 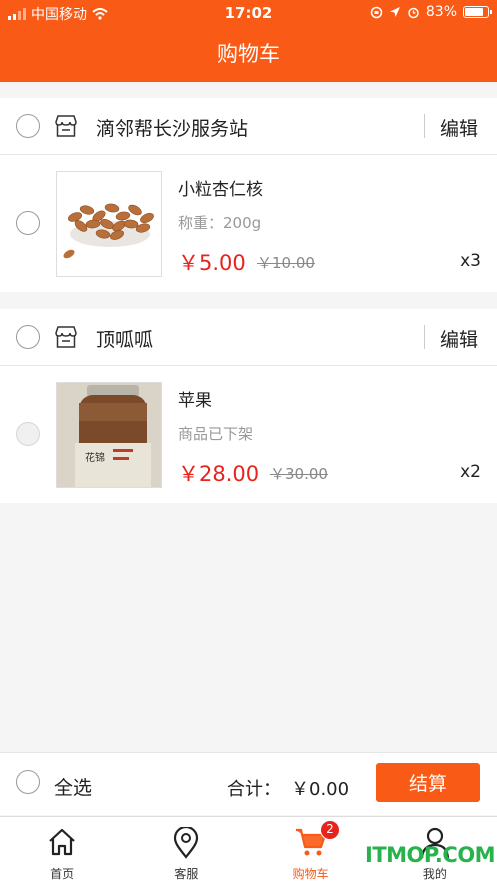 I want to click on app-header: 中国移动 17:02 83% 购物车, so click(x=248, y=41).